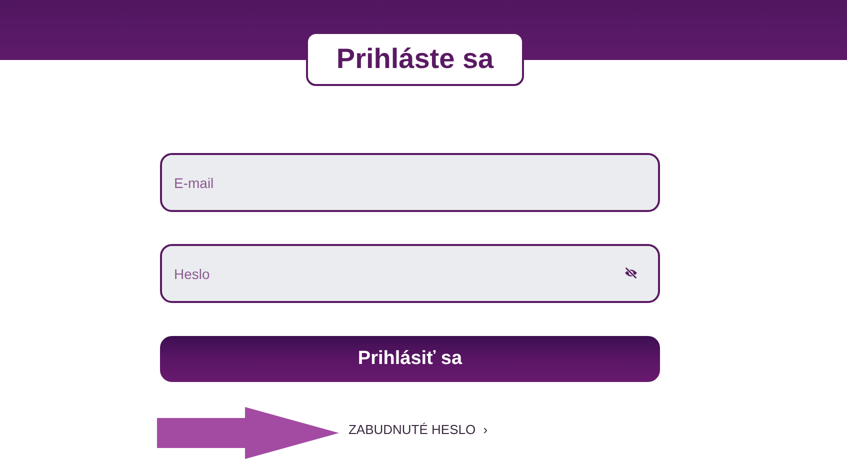  Describe the element at coordinates (410, 273) in the screenshot. I see `input-field: Heslo` at that location.